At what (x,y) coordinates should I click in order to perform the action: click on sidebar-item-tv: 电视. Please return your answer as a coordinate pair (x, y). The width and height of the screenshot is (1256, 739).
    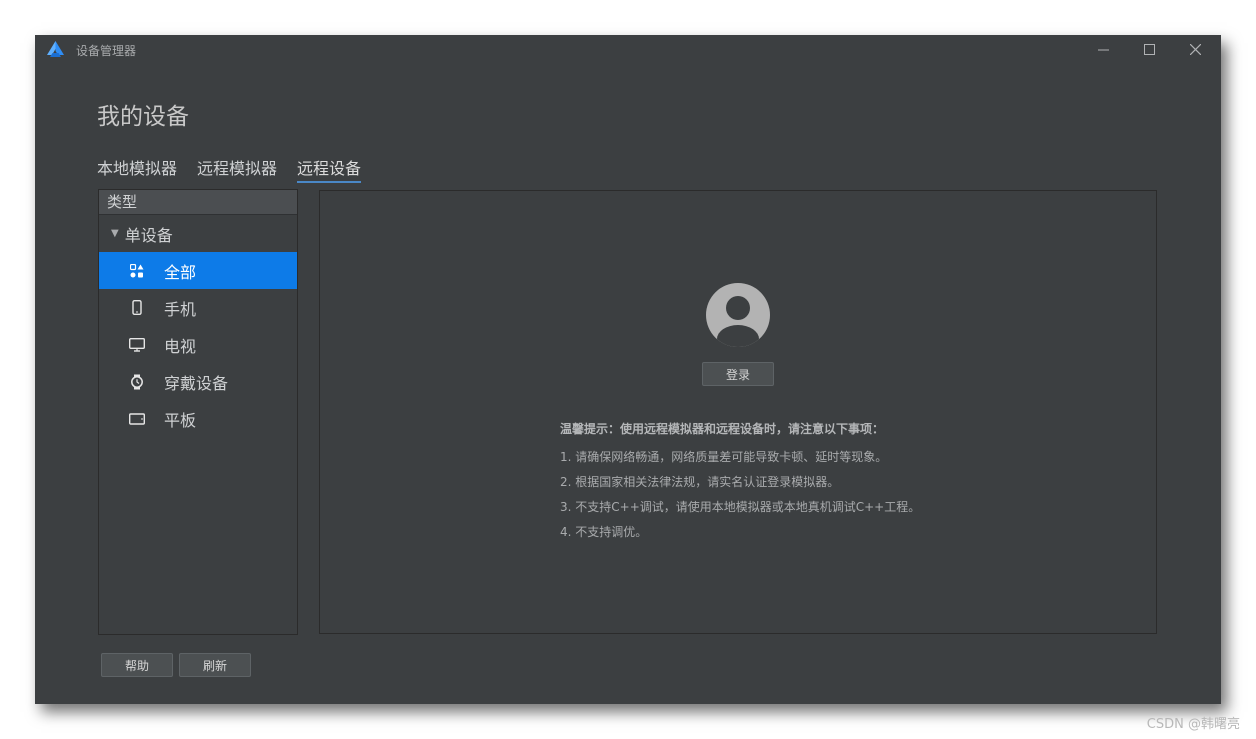
    Looking at the image, I should click on (198, 344).